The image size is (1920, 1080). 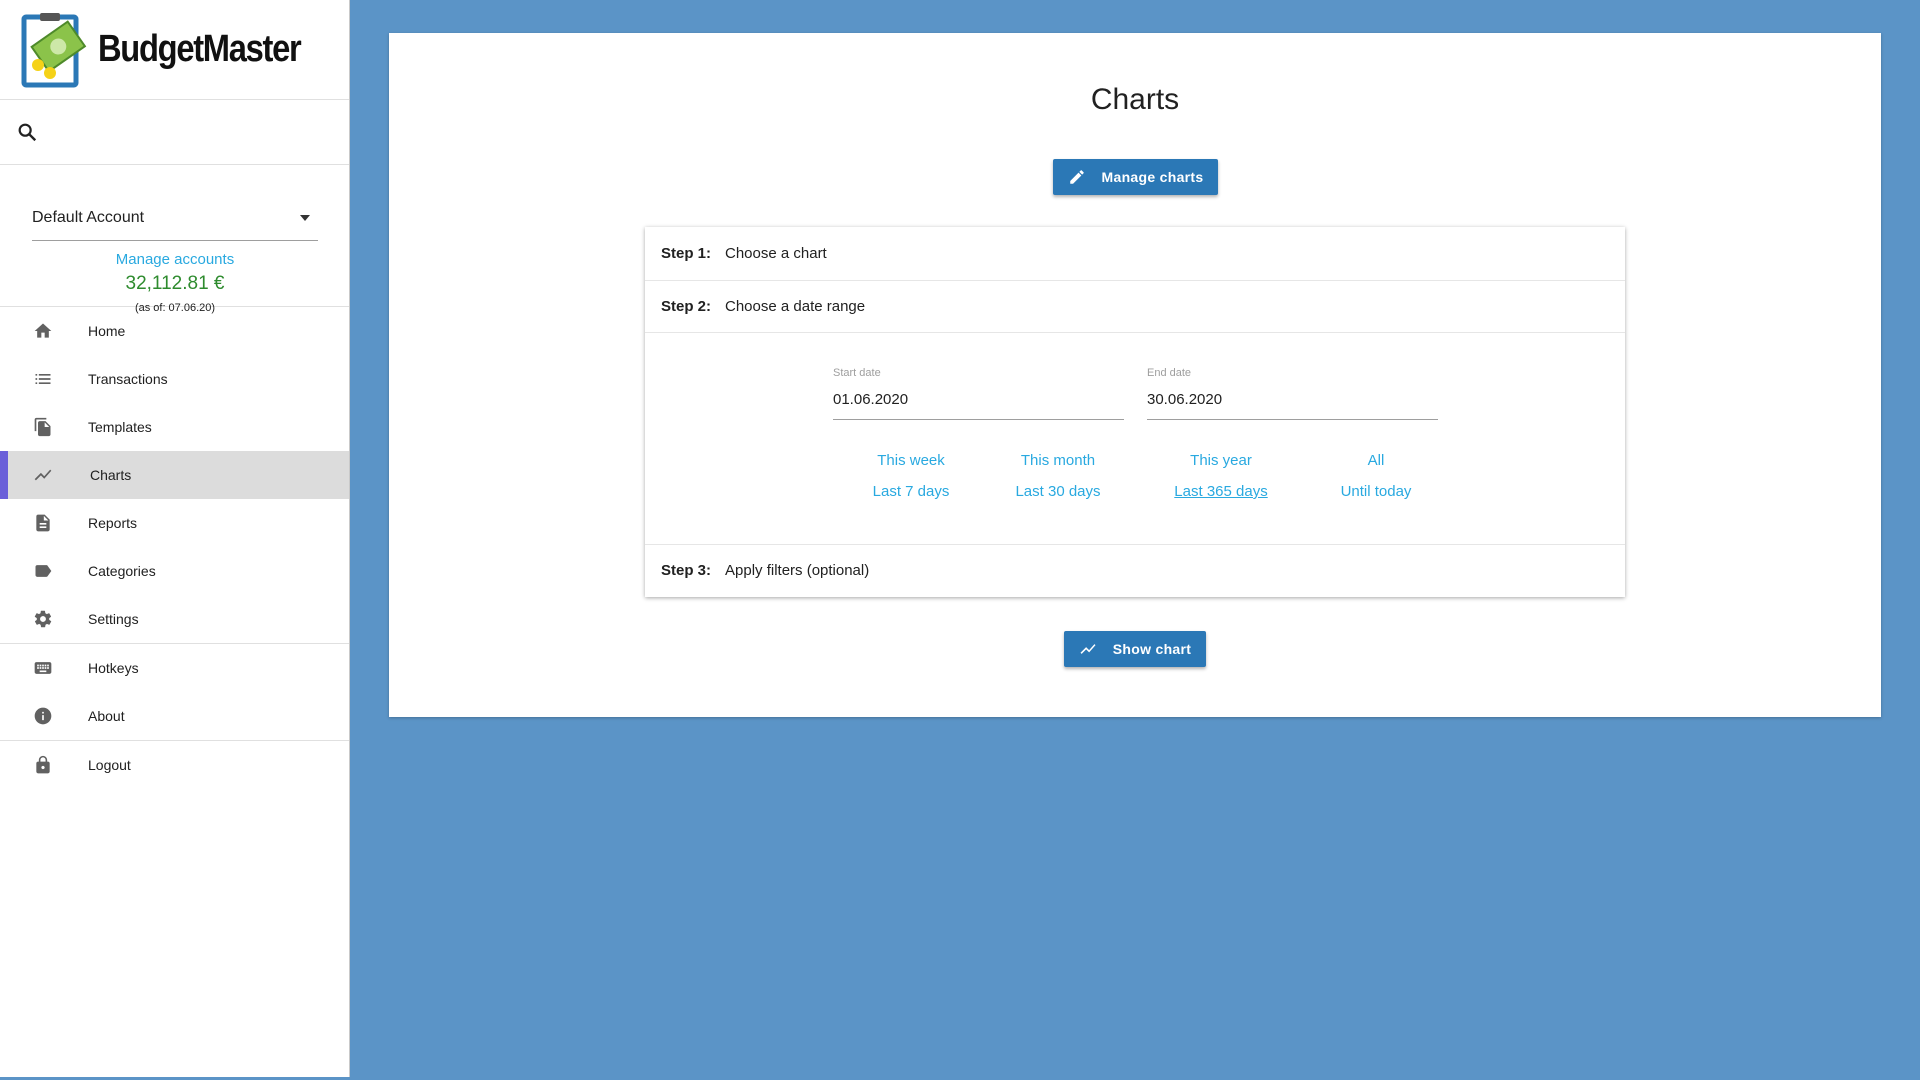 What do you see at coordinates (1221, 460) in the screenshot?
I see `quick-range-this-year: This year` at bounding box center [1221, 460].